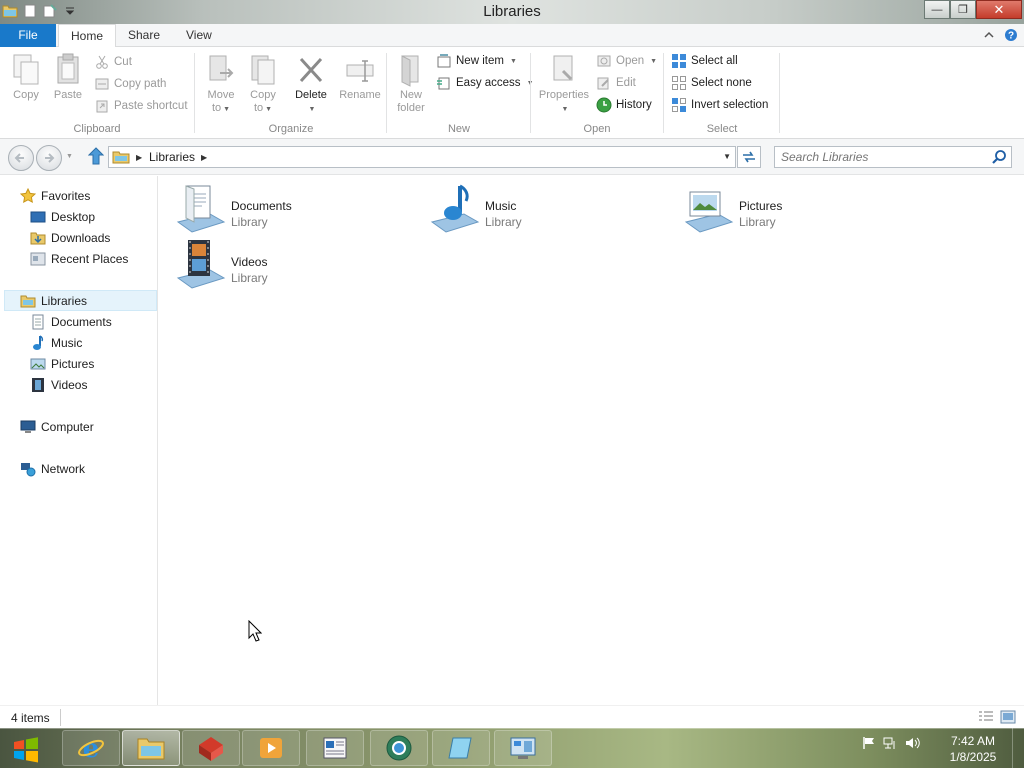  Describe the element at coordinates (172, 157) in the screenshot. I see `breadcrumb-libraries: Libraries` at that location.